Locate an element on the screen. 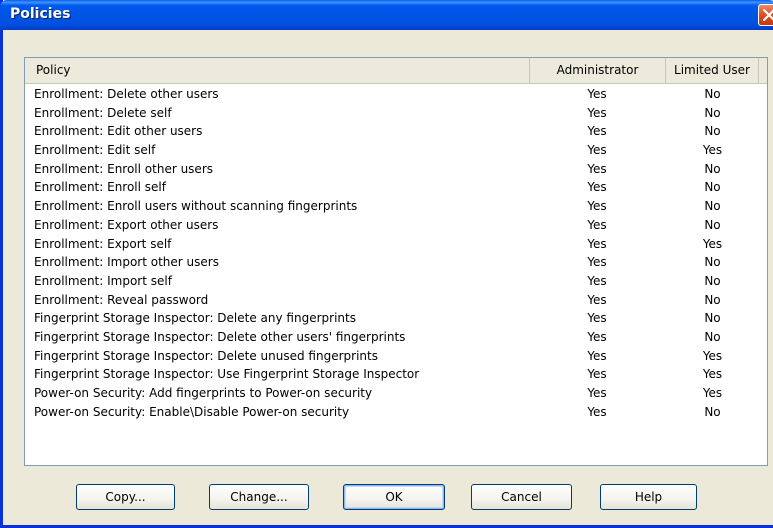 Image resolution: width=773 pixels, height=528 pixels. table-row: Enrollment: Reveal password Yes No is located at coordinates (396, 300).